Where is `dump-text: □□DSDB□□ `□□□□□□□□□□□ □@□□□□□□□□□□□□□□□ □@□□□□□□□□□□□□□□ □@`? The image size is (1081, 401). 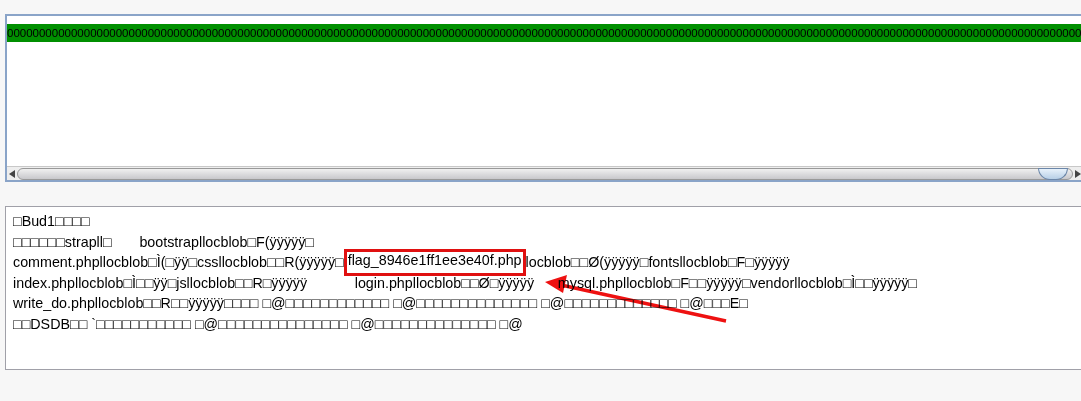
dump-text: □□DSDB□□ `□□□□□□□□□□□ □@□□□□□□□□□□□□□□□ □@□□□□□□□□□□□□□□ □@ is located at coordinates (268, 324).